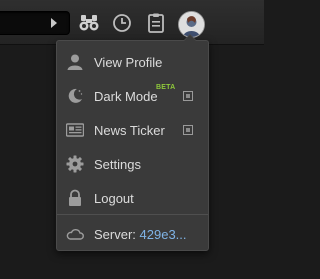  What do you see at coordinates (190, 37) in the screenshot?
I see `menu-caret` at bounding box center [190, 37].